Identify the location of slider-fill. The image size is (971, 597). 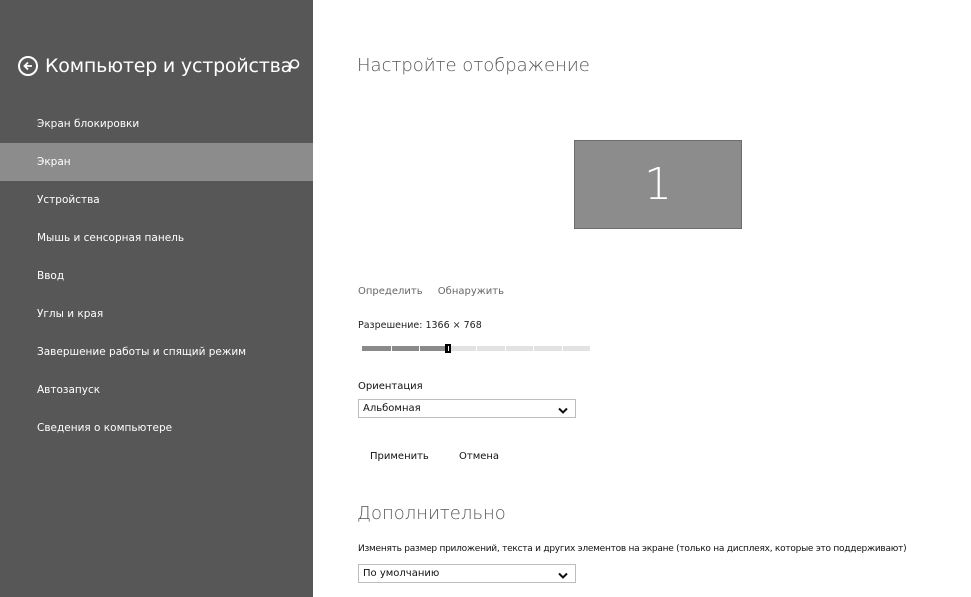
(405, 348).